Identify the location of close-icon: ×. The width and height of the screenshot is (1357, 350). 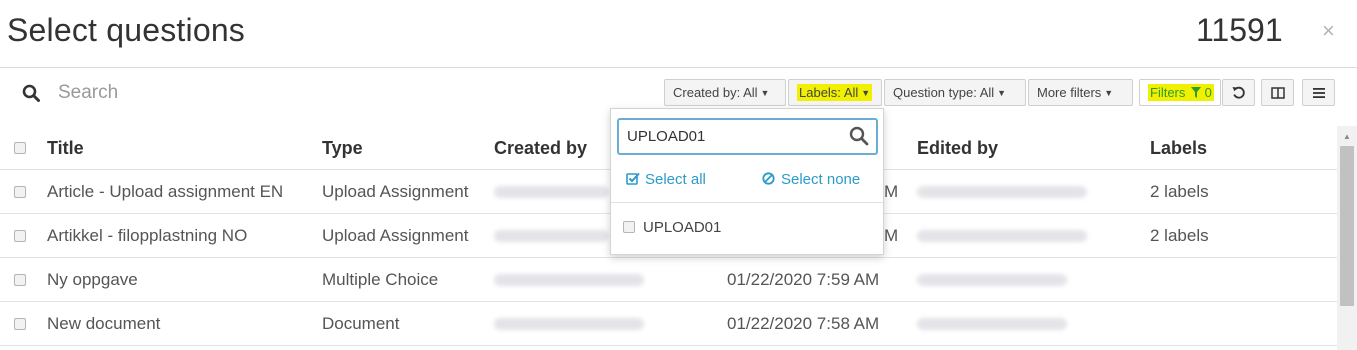
(1328, 31).